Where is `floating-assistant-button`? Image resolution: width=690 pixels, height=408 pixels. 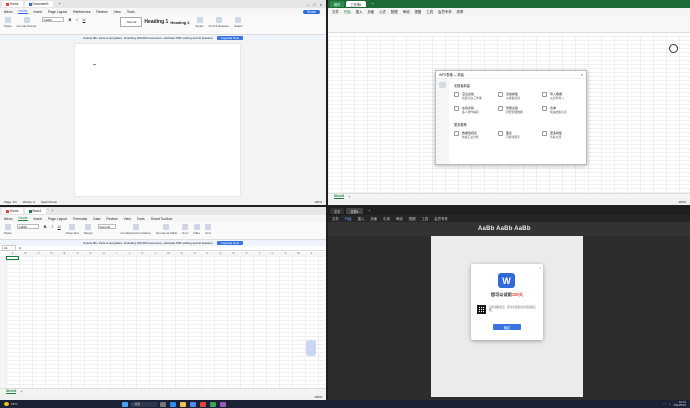 floating-assistant-button is located at coordinates (311, 348).